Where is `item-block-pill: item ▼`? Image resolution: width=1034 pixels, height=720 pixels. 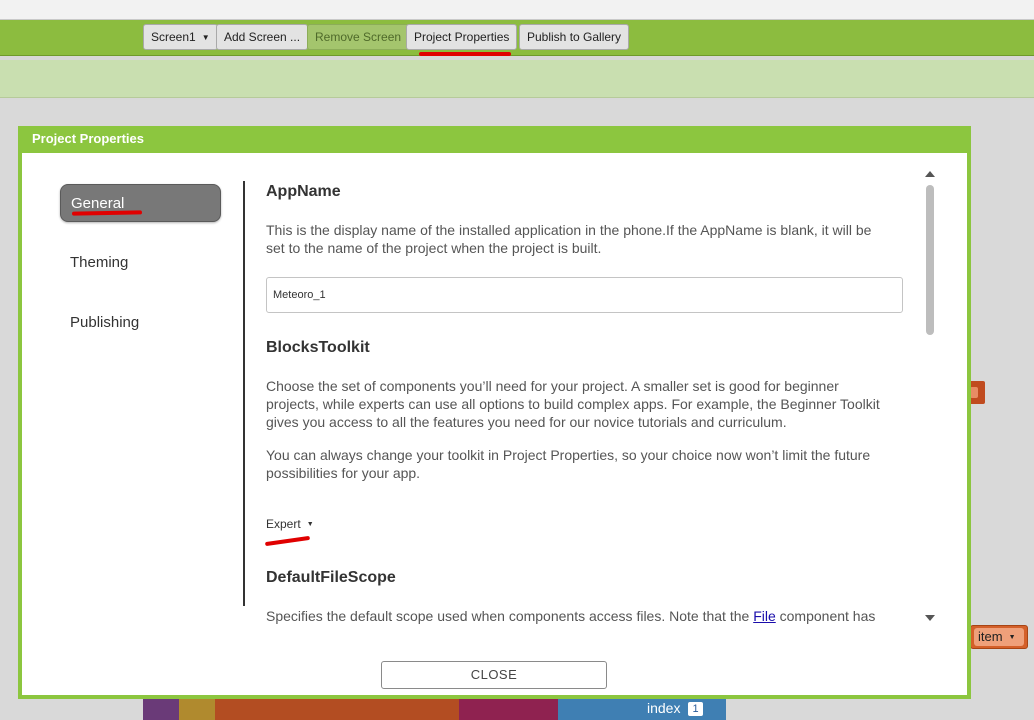
item-block-pill: item ▼ is located at coordinates (999, 637).